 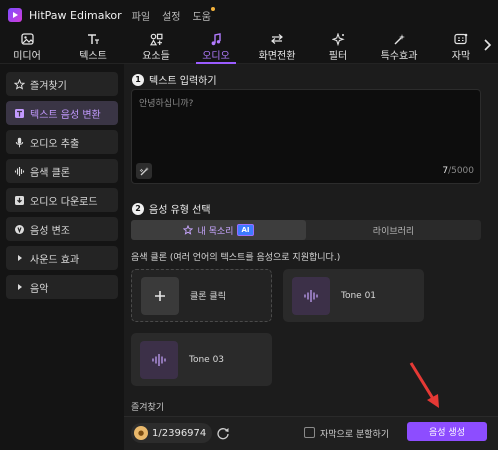 I want to click on text-edit-button, so click(x=144, y=171).